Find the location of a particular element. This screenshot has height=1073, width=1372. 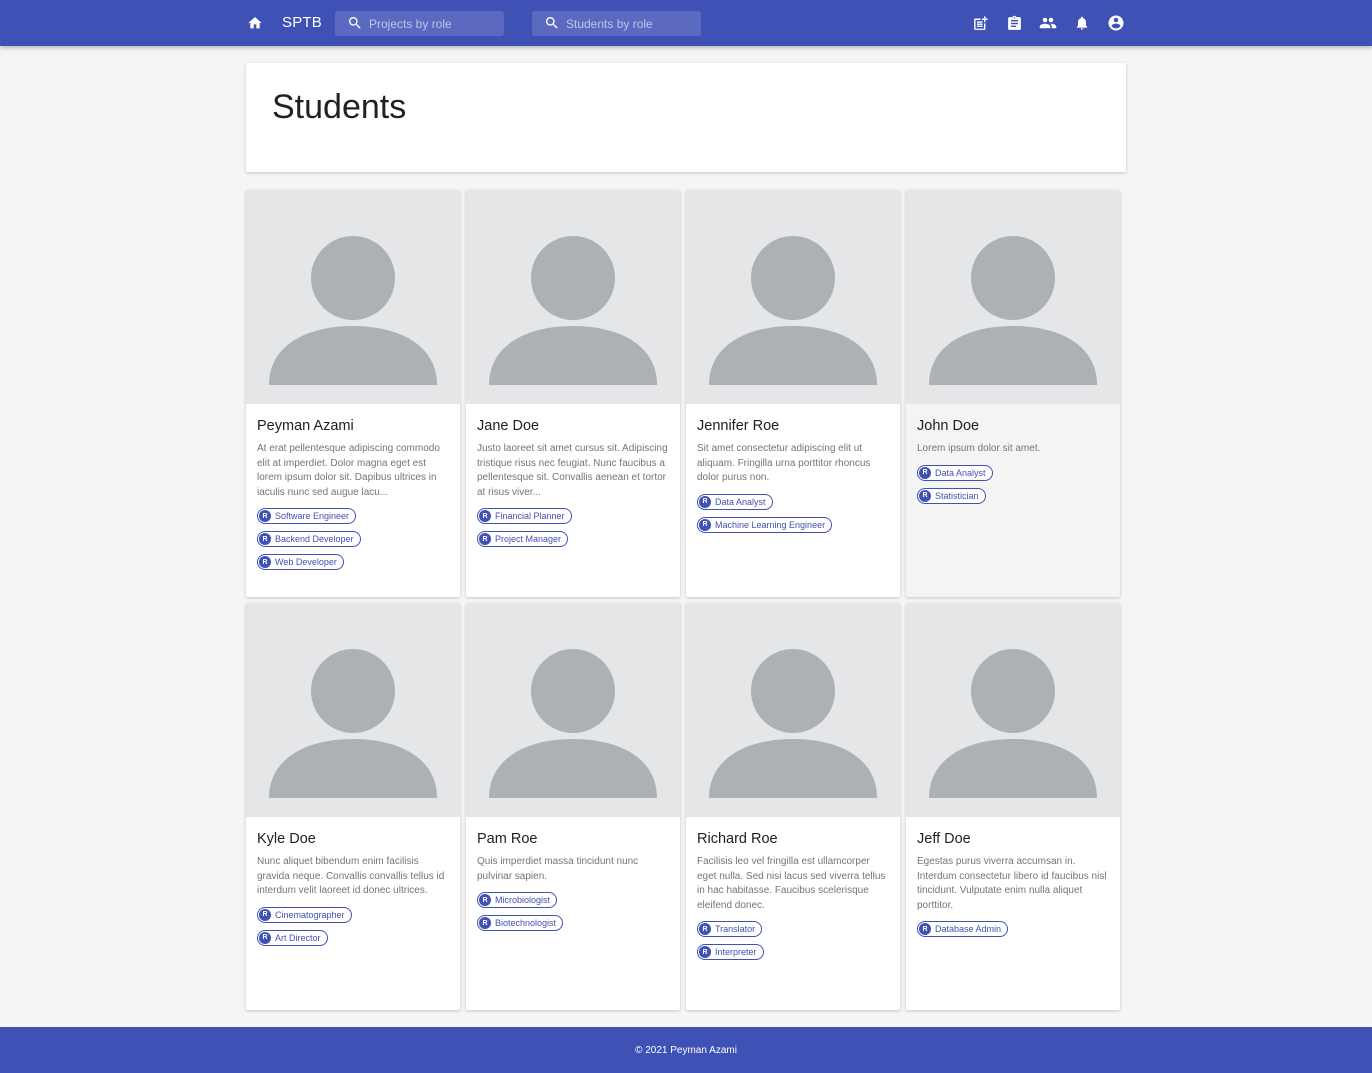

footer-copyright: © 2021 Peyman Azami is located at coordinates (686, 1050).